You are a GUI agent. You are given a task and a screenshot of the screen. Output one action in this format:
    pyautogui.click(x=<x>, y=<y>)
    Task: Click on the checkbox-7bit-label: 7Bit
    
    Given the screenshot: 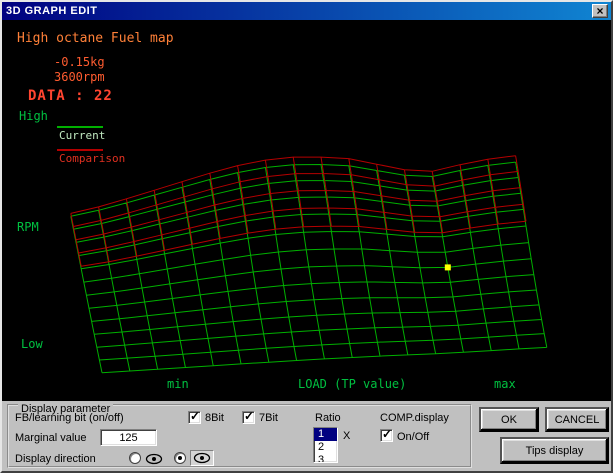 What is the action you would take?
    pyautogui.click(x=268, y=418)
    